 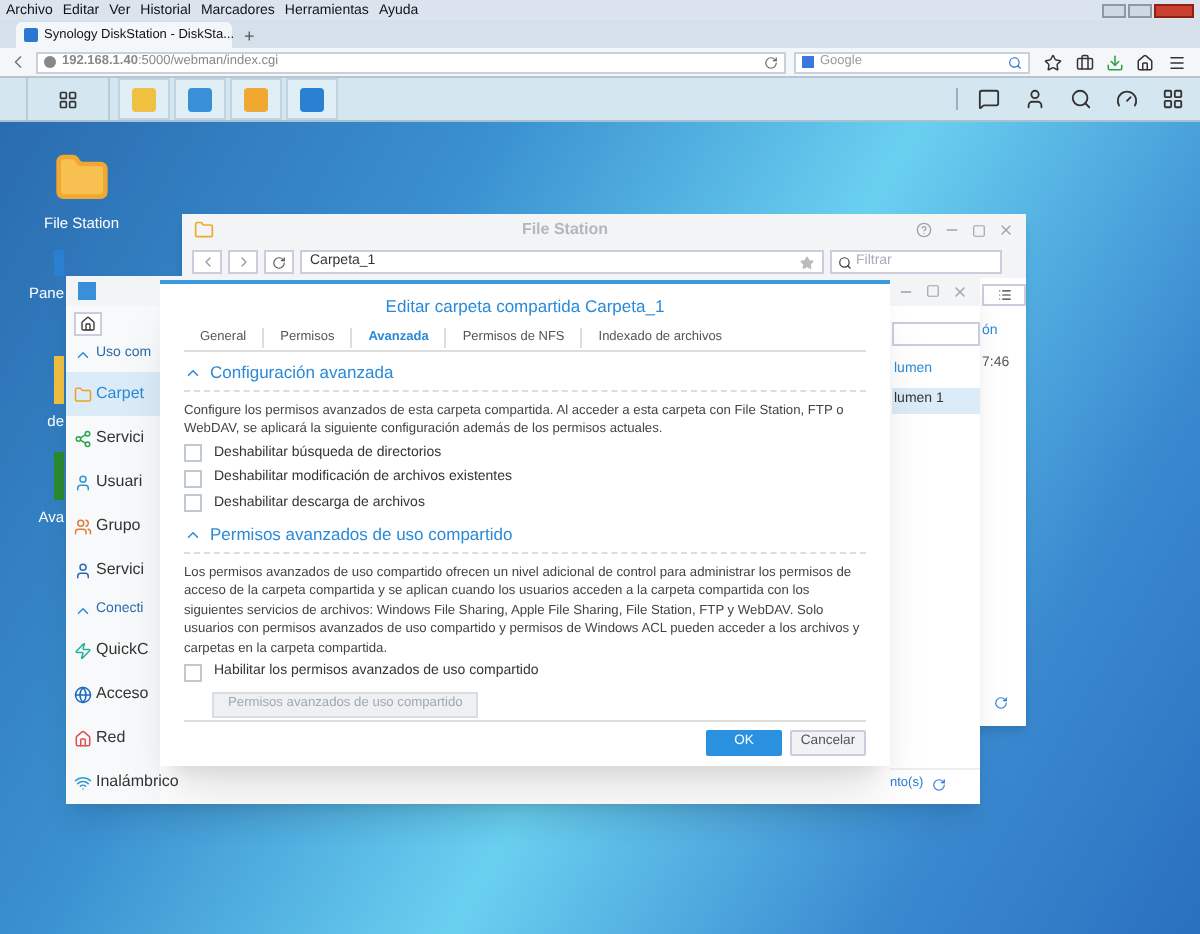 What do you see at coordinates (113, 650) in the screenshot?
I see `sidebar-item: QuickC` at bounding box center [113, 650].